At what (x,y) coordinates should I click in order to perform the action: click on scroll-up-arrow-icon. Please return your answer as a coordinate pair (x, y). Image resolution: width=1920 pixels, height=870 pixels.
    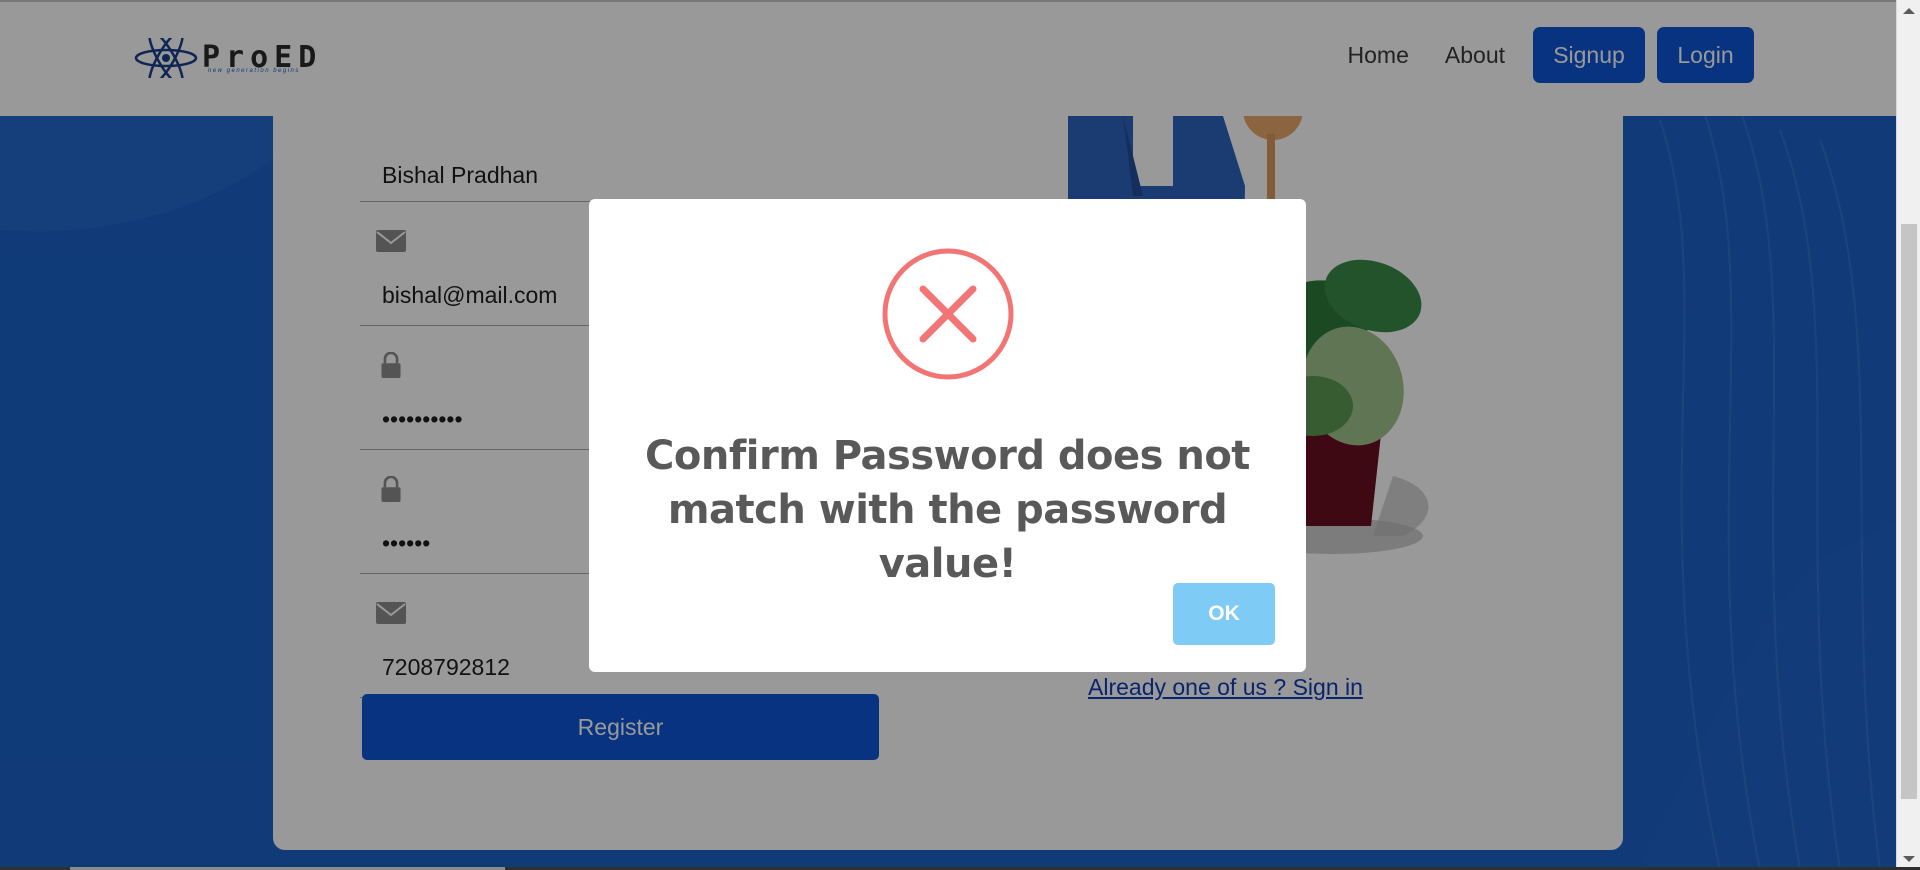
    Looking at the image, I should click on (1909, 11).